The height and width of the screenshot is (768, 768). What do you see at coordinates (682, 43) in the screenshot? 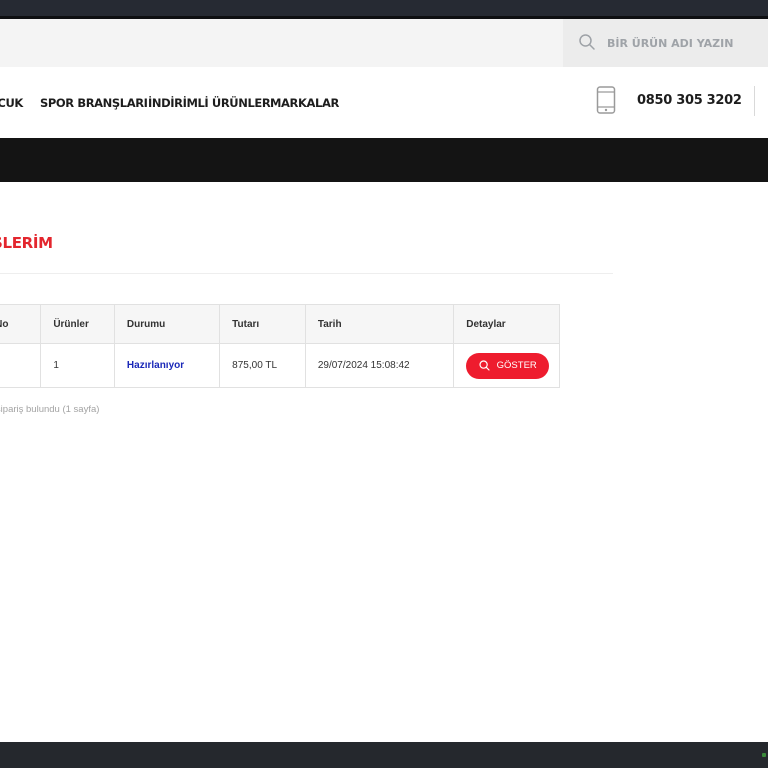
I see `search-input` at bounding box center [682, 43].